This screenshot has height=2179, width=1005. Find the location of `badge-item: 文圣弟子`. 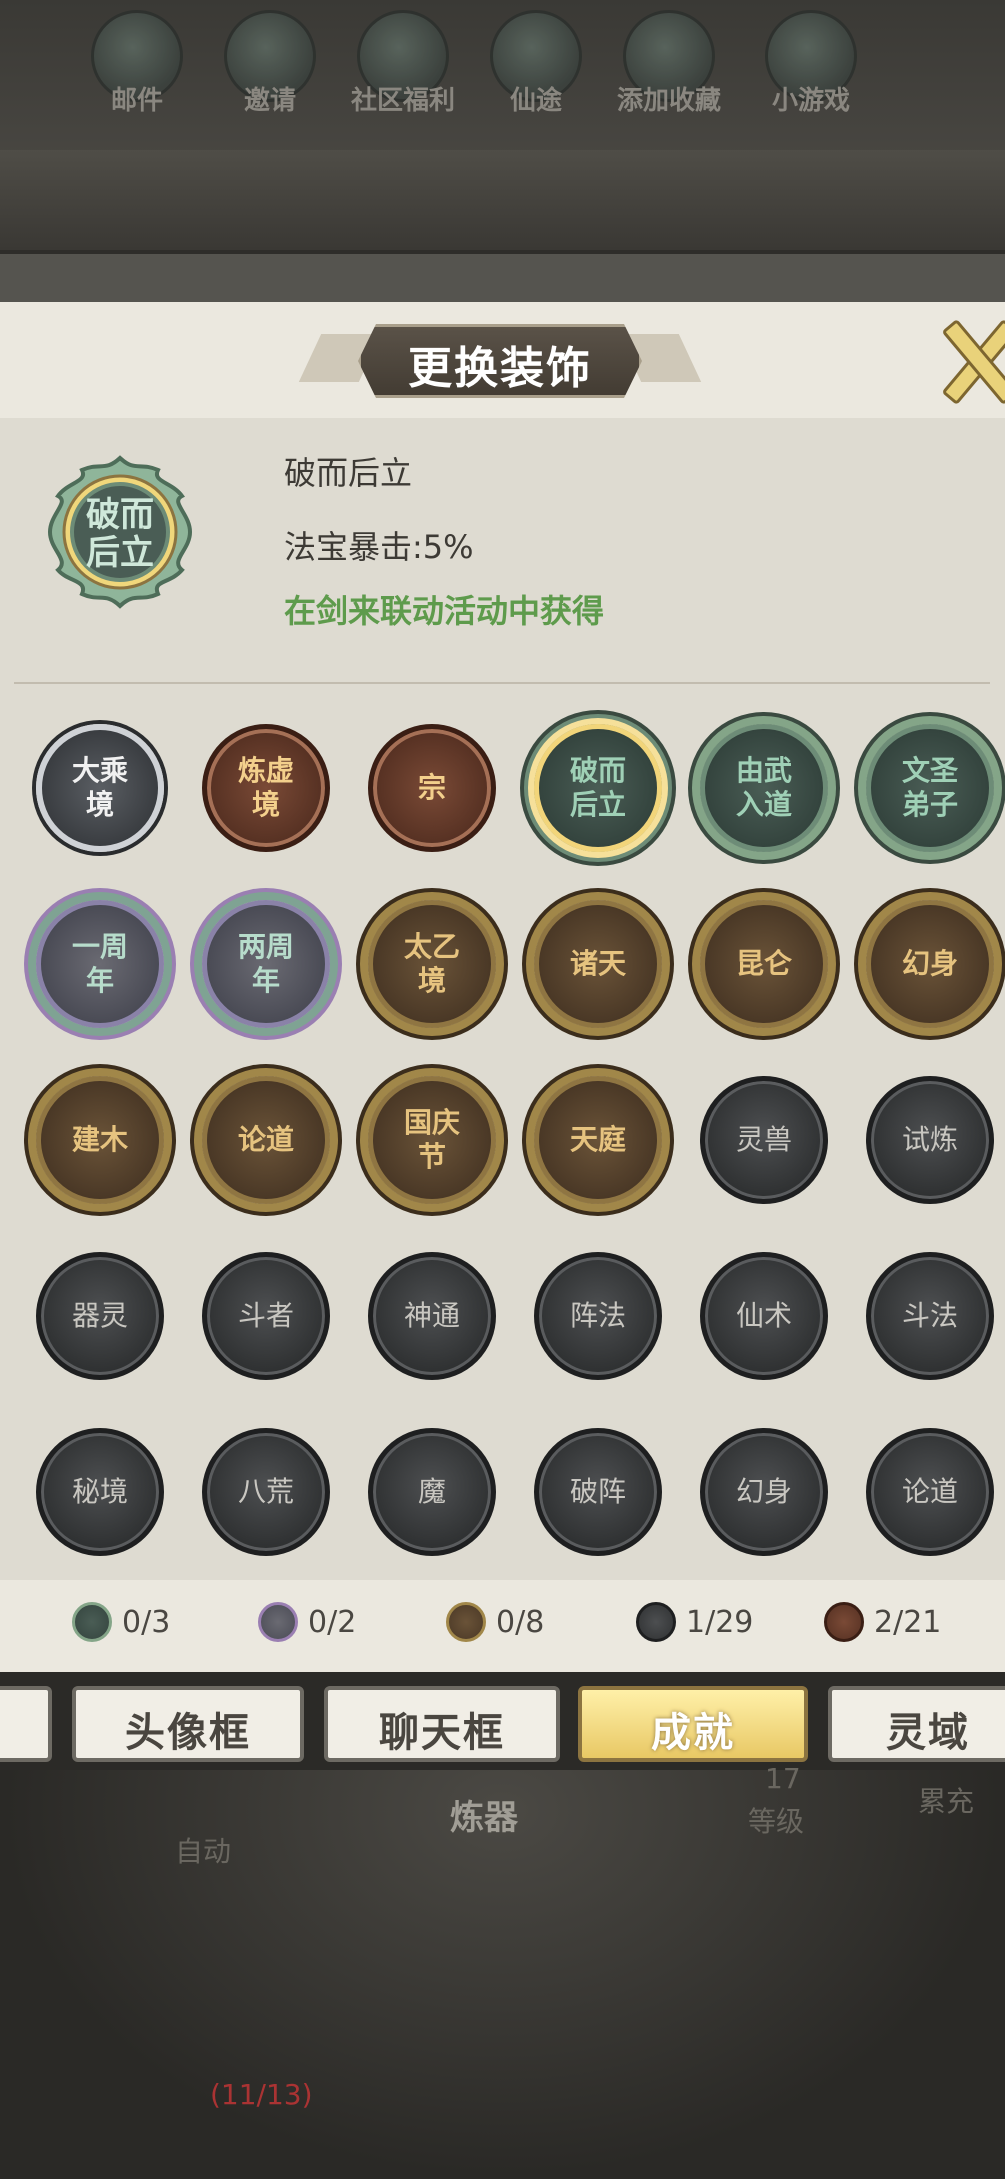

badge-item: 文圣弟子 is located at coordinates (927, 788).